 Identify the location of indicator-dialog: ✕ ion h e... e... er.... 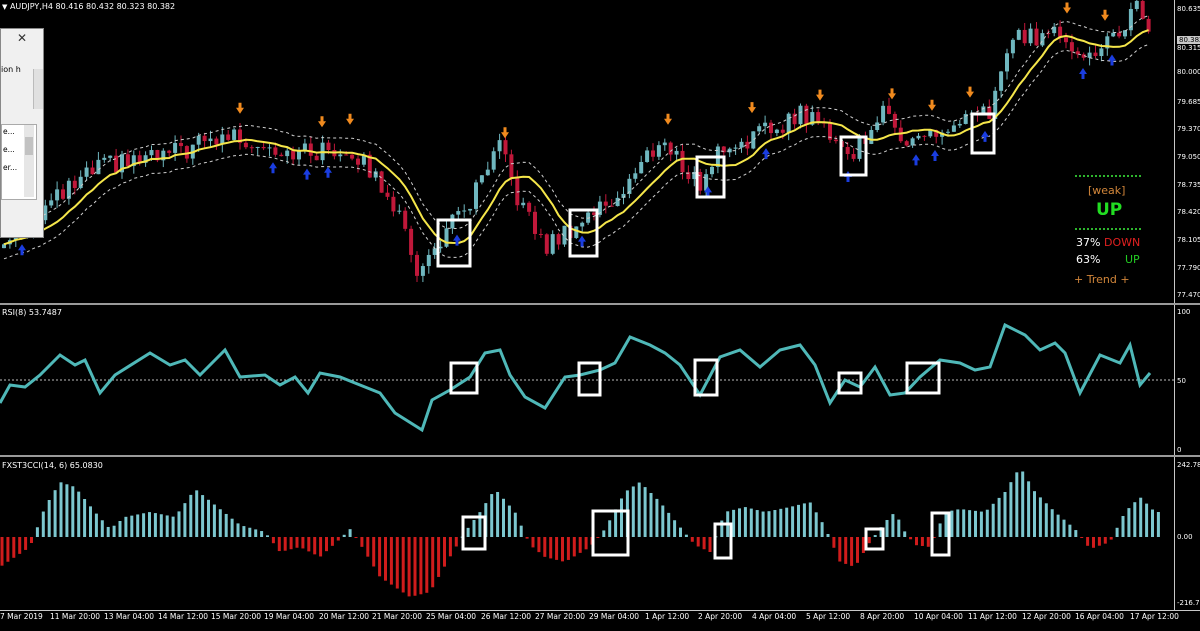
(22, 133).